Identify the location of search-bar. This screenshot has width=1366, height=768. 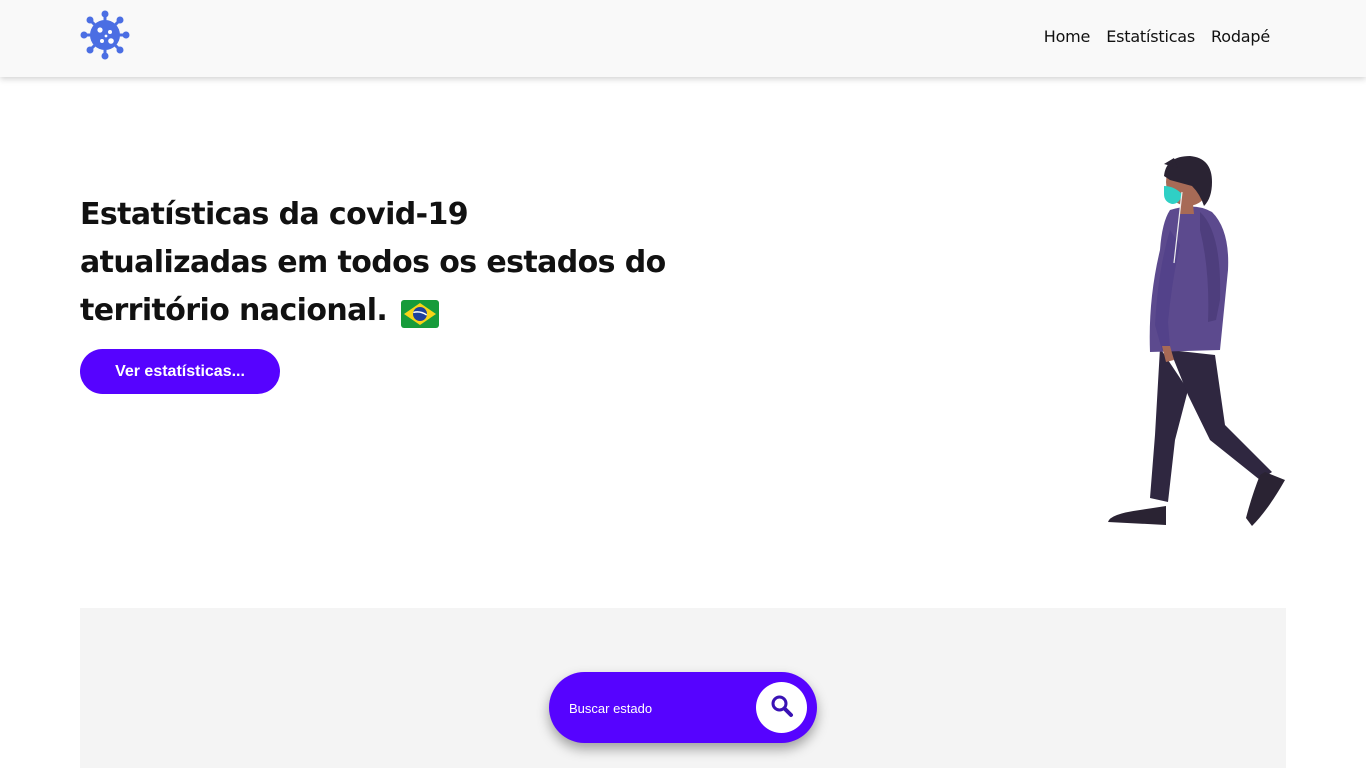
(683, 707).